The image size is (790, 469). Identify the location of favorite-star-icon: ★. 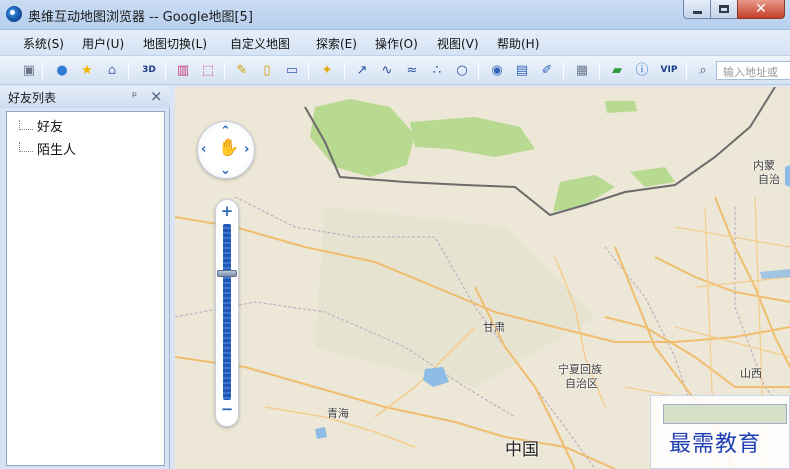
(87, 70).